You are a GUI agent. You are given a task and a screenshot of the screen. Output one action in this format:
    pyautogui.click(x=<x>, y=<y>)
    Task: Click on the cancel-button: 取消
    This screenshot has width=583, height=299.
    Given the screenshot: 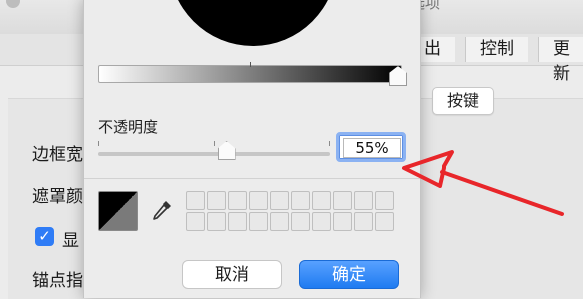 What is the action you would take?
    pyautogui.click(x=232, y=274)
    